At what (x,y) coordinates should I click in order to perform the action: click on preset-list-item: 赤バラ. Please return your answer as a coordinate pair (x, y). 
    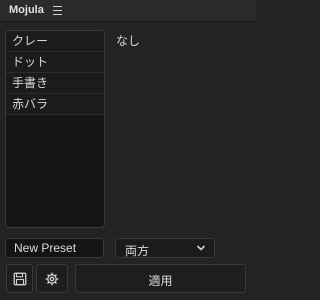
    Looking at the image, I should click on (55, 104).